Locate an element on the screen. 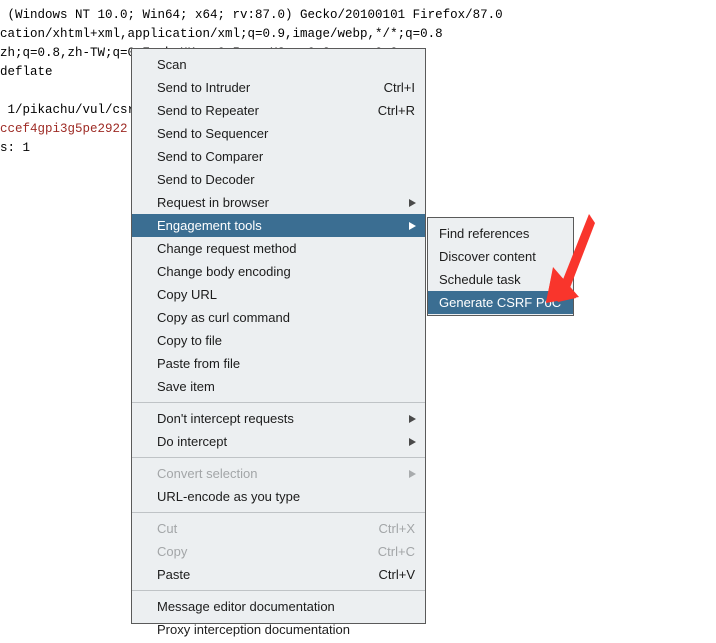 This screenshot has width=716, height=643. menu-item-shortcut: Ctrl+V is located at coordinates (396, 574).